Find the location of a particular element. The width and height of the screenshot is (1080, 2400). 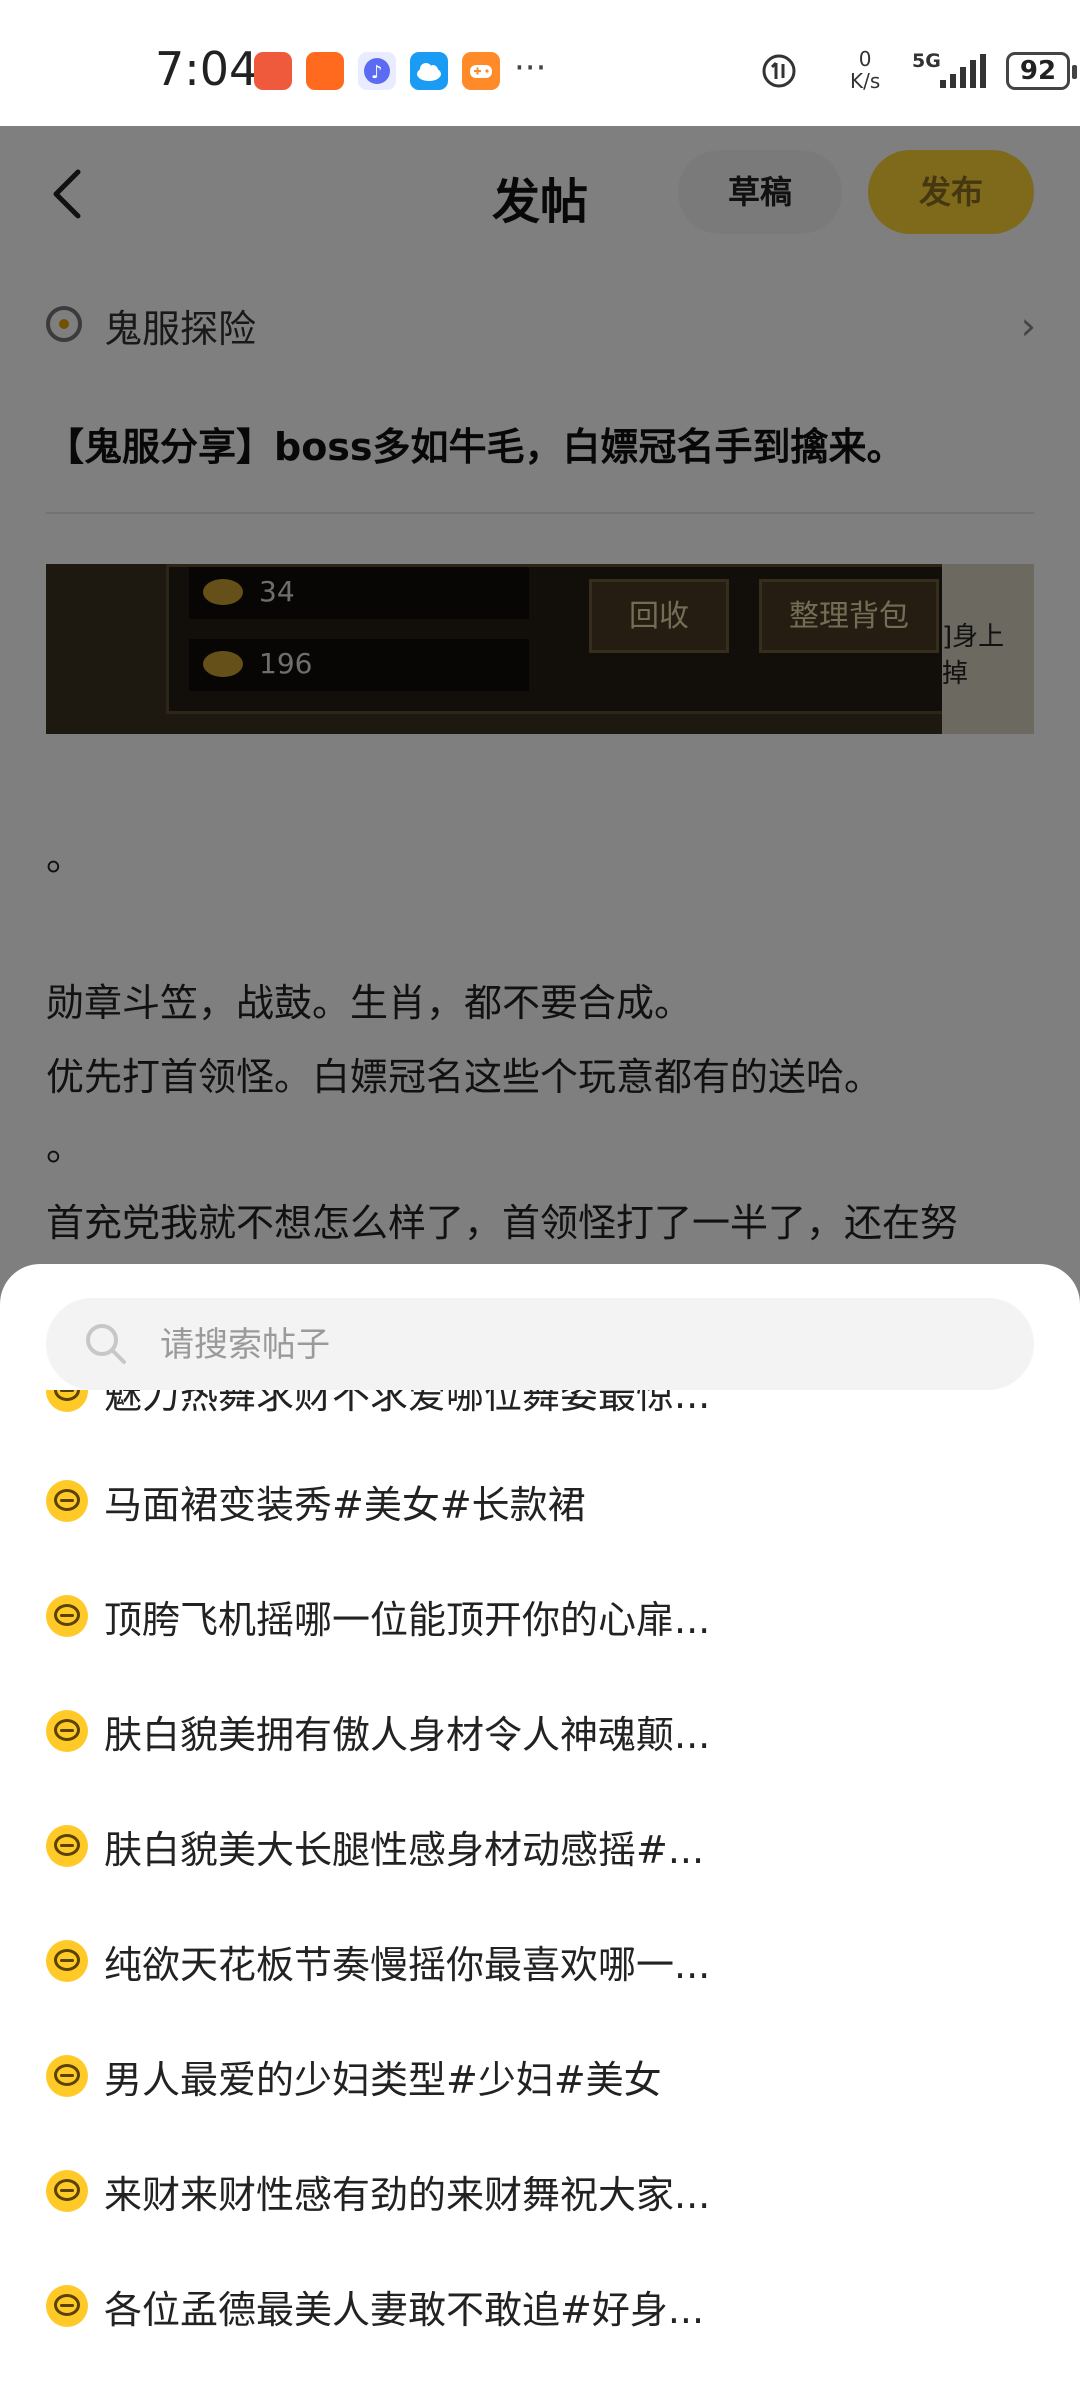

list-item: 马面裙变装秀#美女#长款裙 is located at coordinates (541, 1498).